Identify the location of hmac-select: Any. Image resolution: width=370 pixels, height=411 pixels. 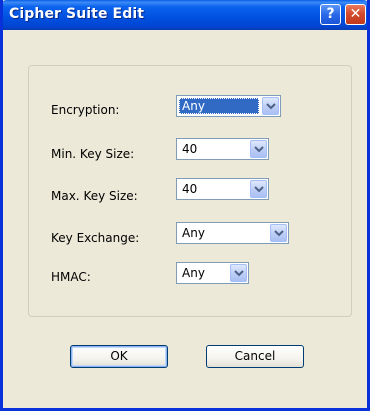
(212, 273).